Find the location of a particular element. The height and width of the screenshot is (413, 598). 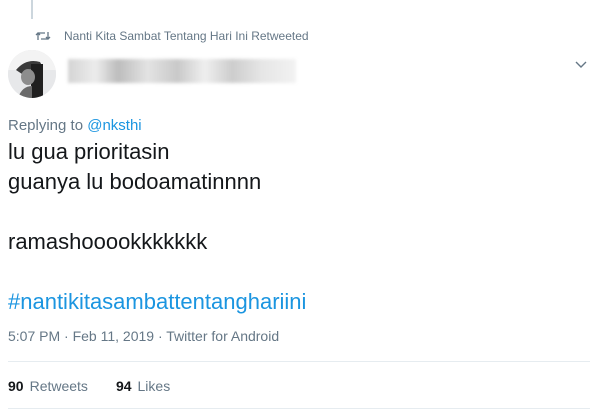

replying-to: Replying to @nksthi is located at coordinates (75, 125).